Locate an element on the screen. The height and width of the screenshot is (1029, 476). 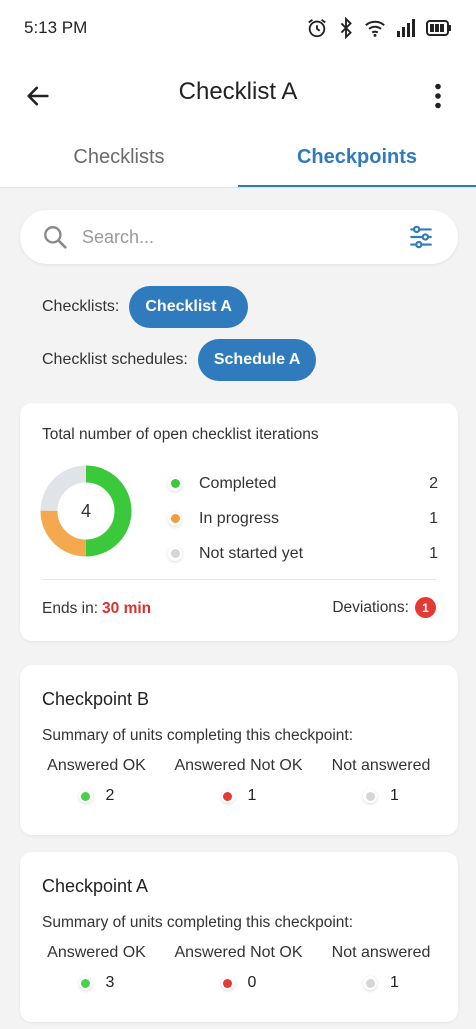
completed-dot-icon is located at coordinates (175, 483).